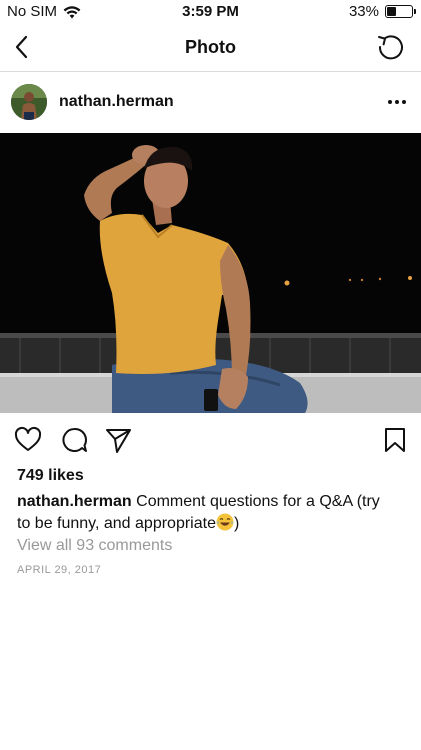  I want to click on post-header: nathan.herman, so click(210, 103).